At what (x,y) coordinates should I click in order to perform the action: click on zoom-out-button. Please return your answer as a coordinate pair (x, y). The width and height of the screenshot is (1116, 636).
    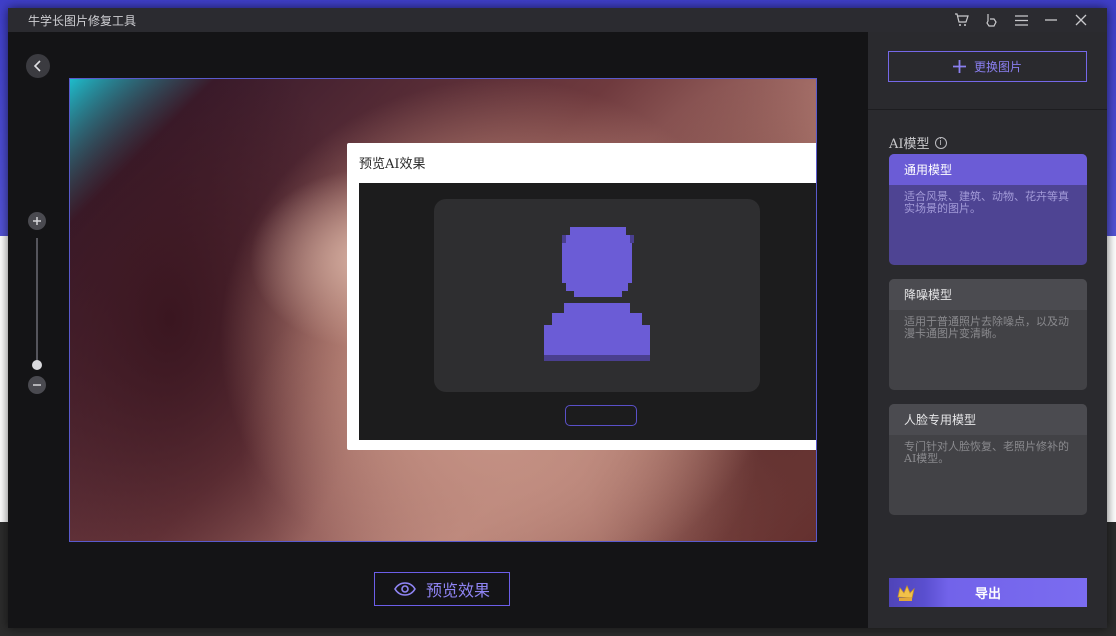
    Looking at the image, I should click on (37, 385).